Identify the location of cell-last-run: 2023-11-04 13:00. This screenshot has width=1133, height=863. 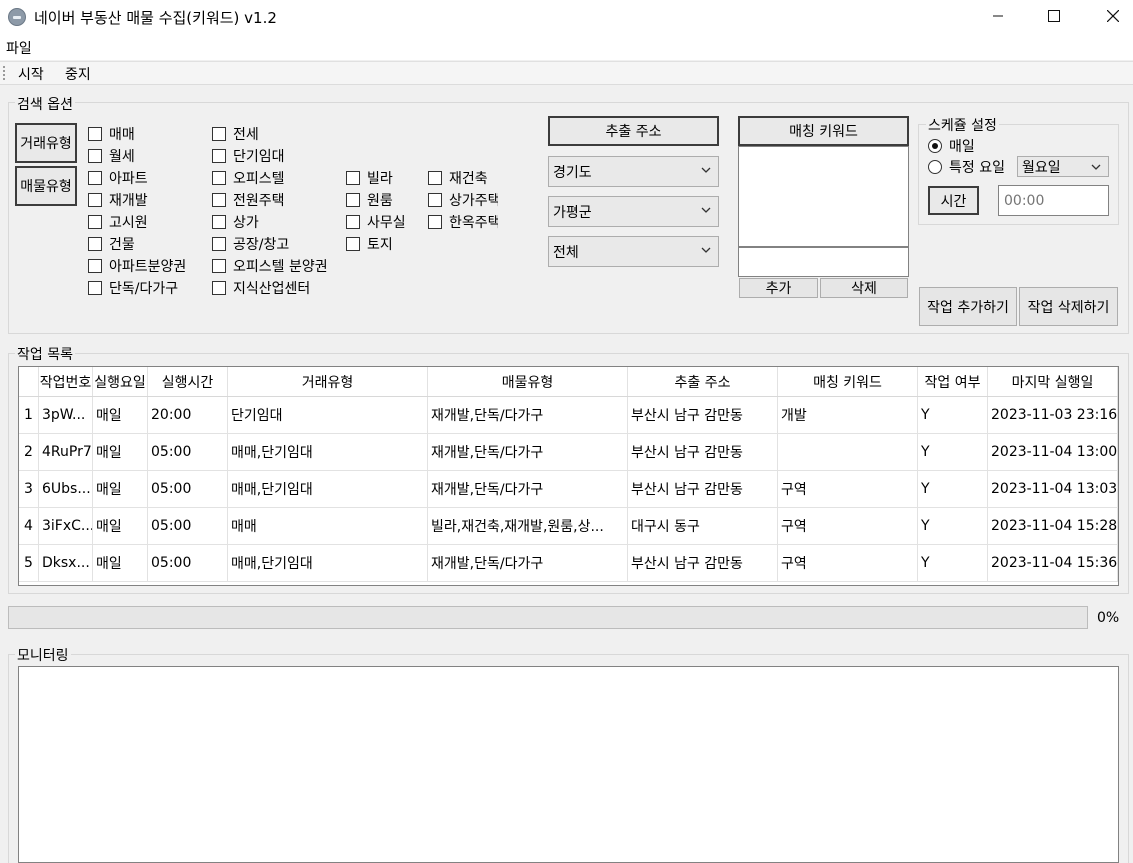
(1053, 452).